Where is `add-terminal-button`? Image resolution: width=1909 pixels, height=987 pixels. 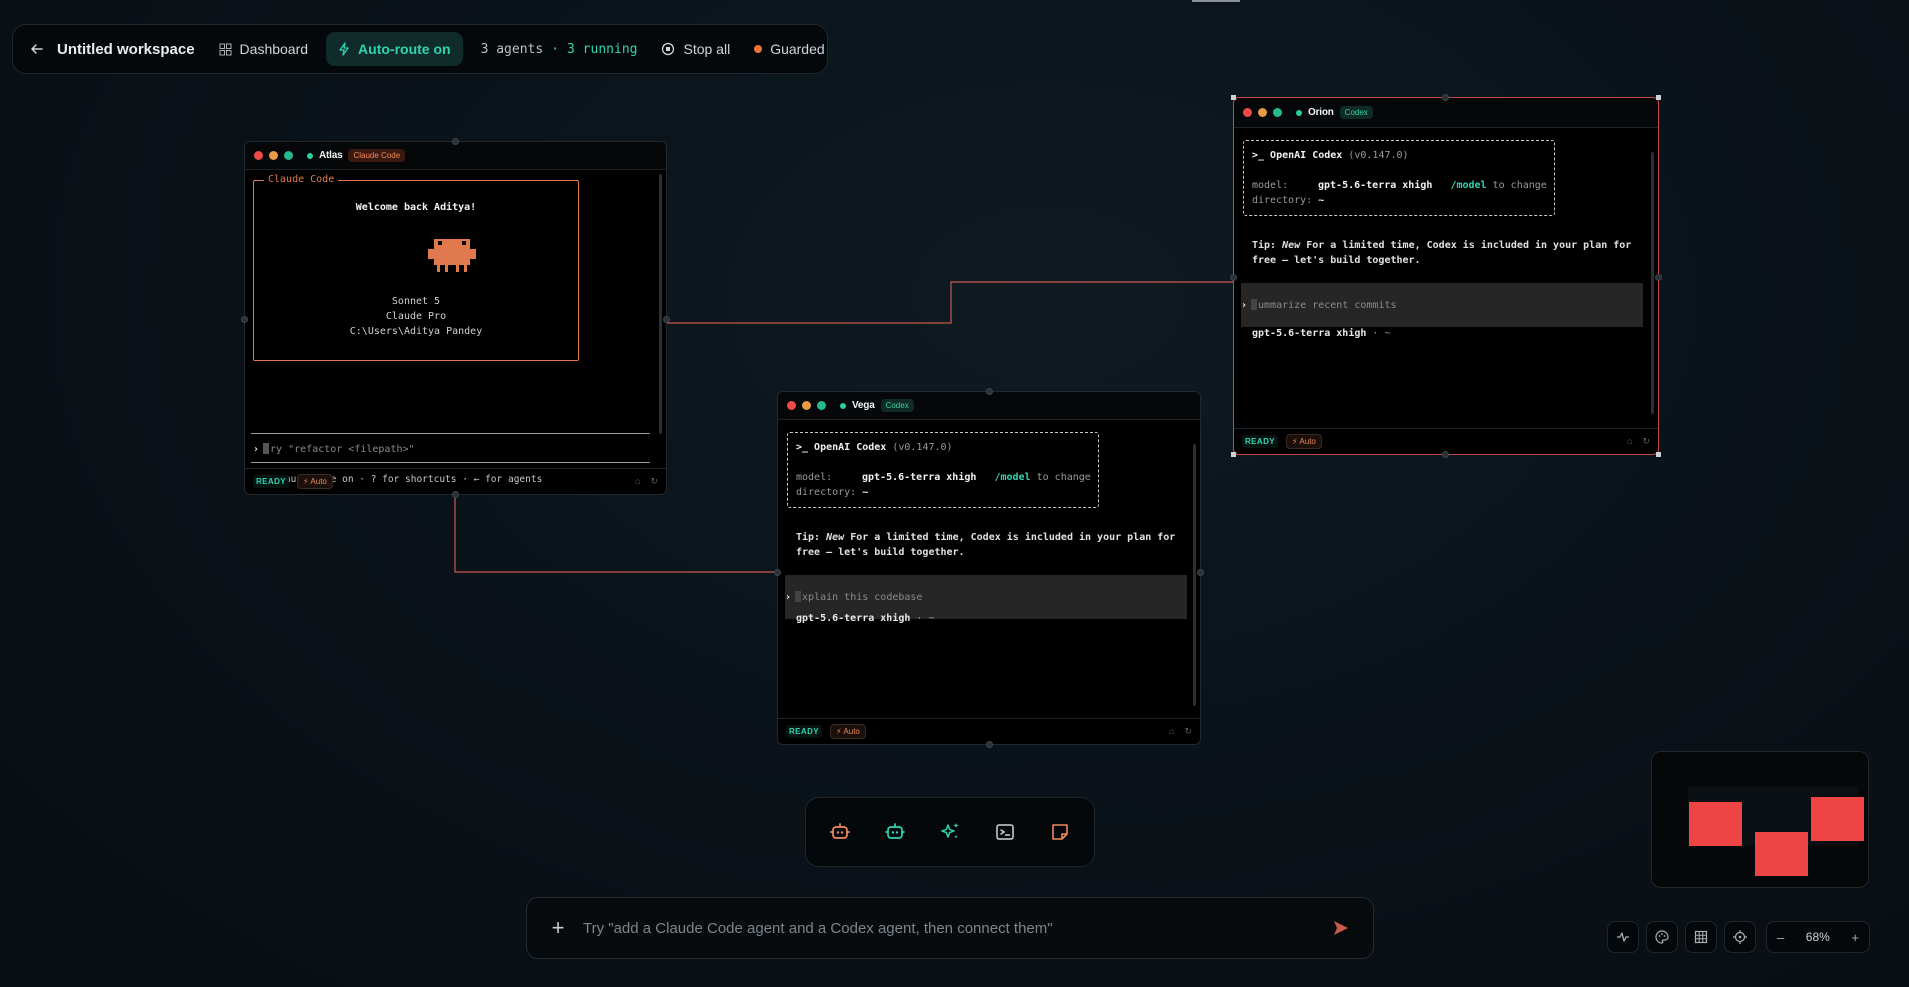
add-terminal-button is located at coordinates (1005, 832).